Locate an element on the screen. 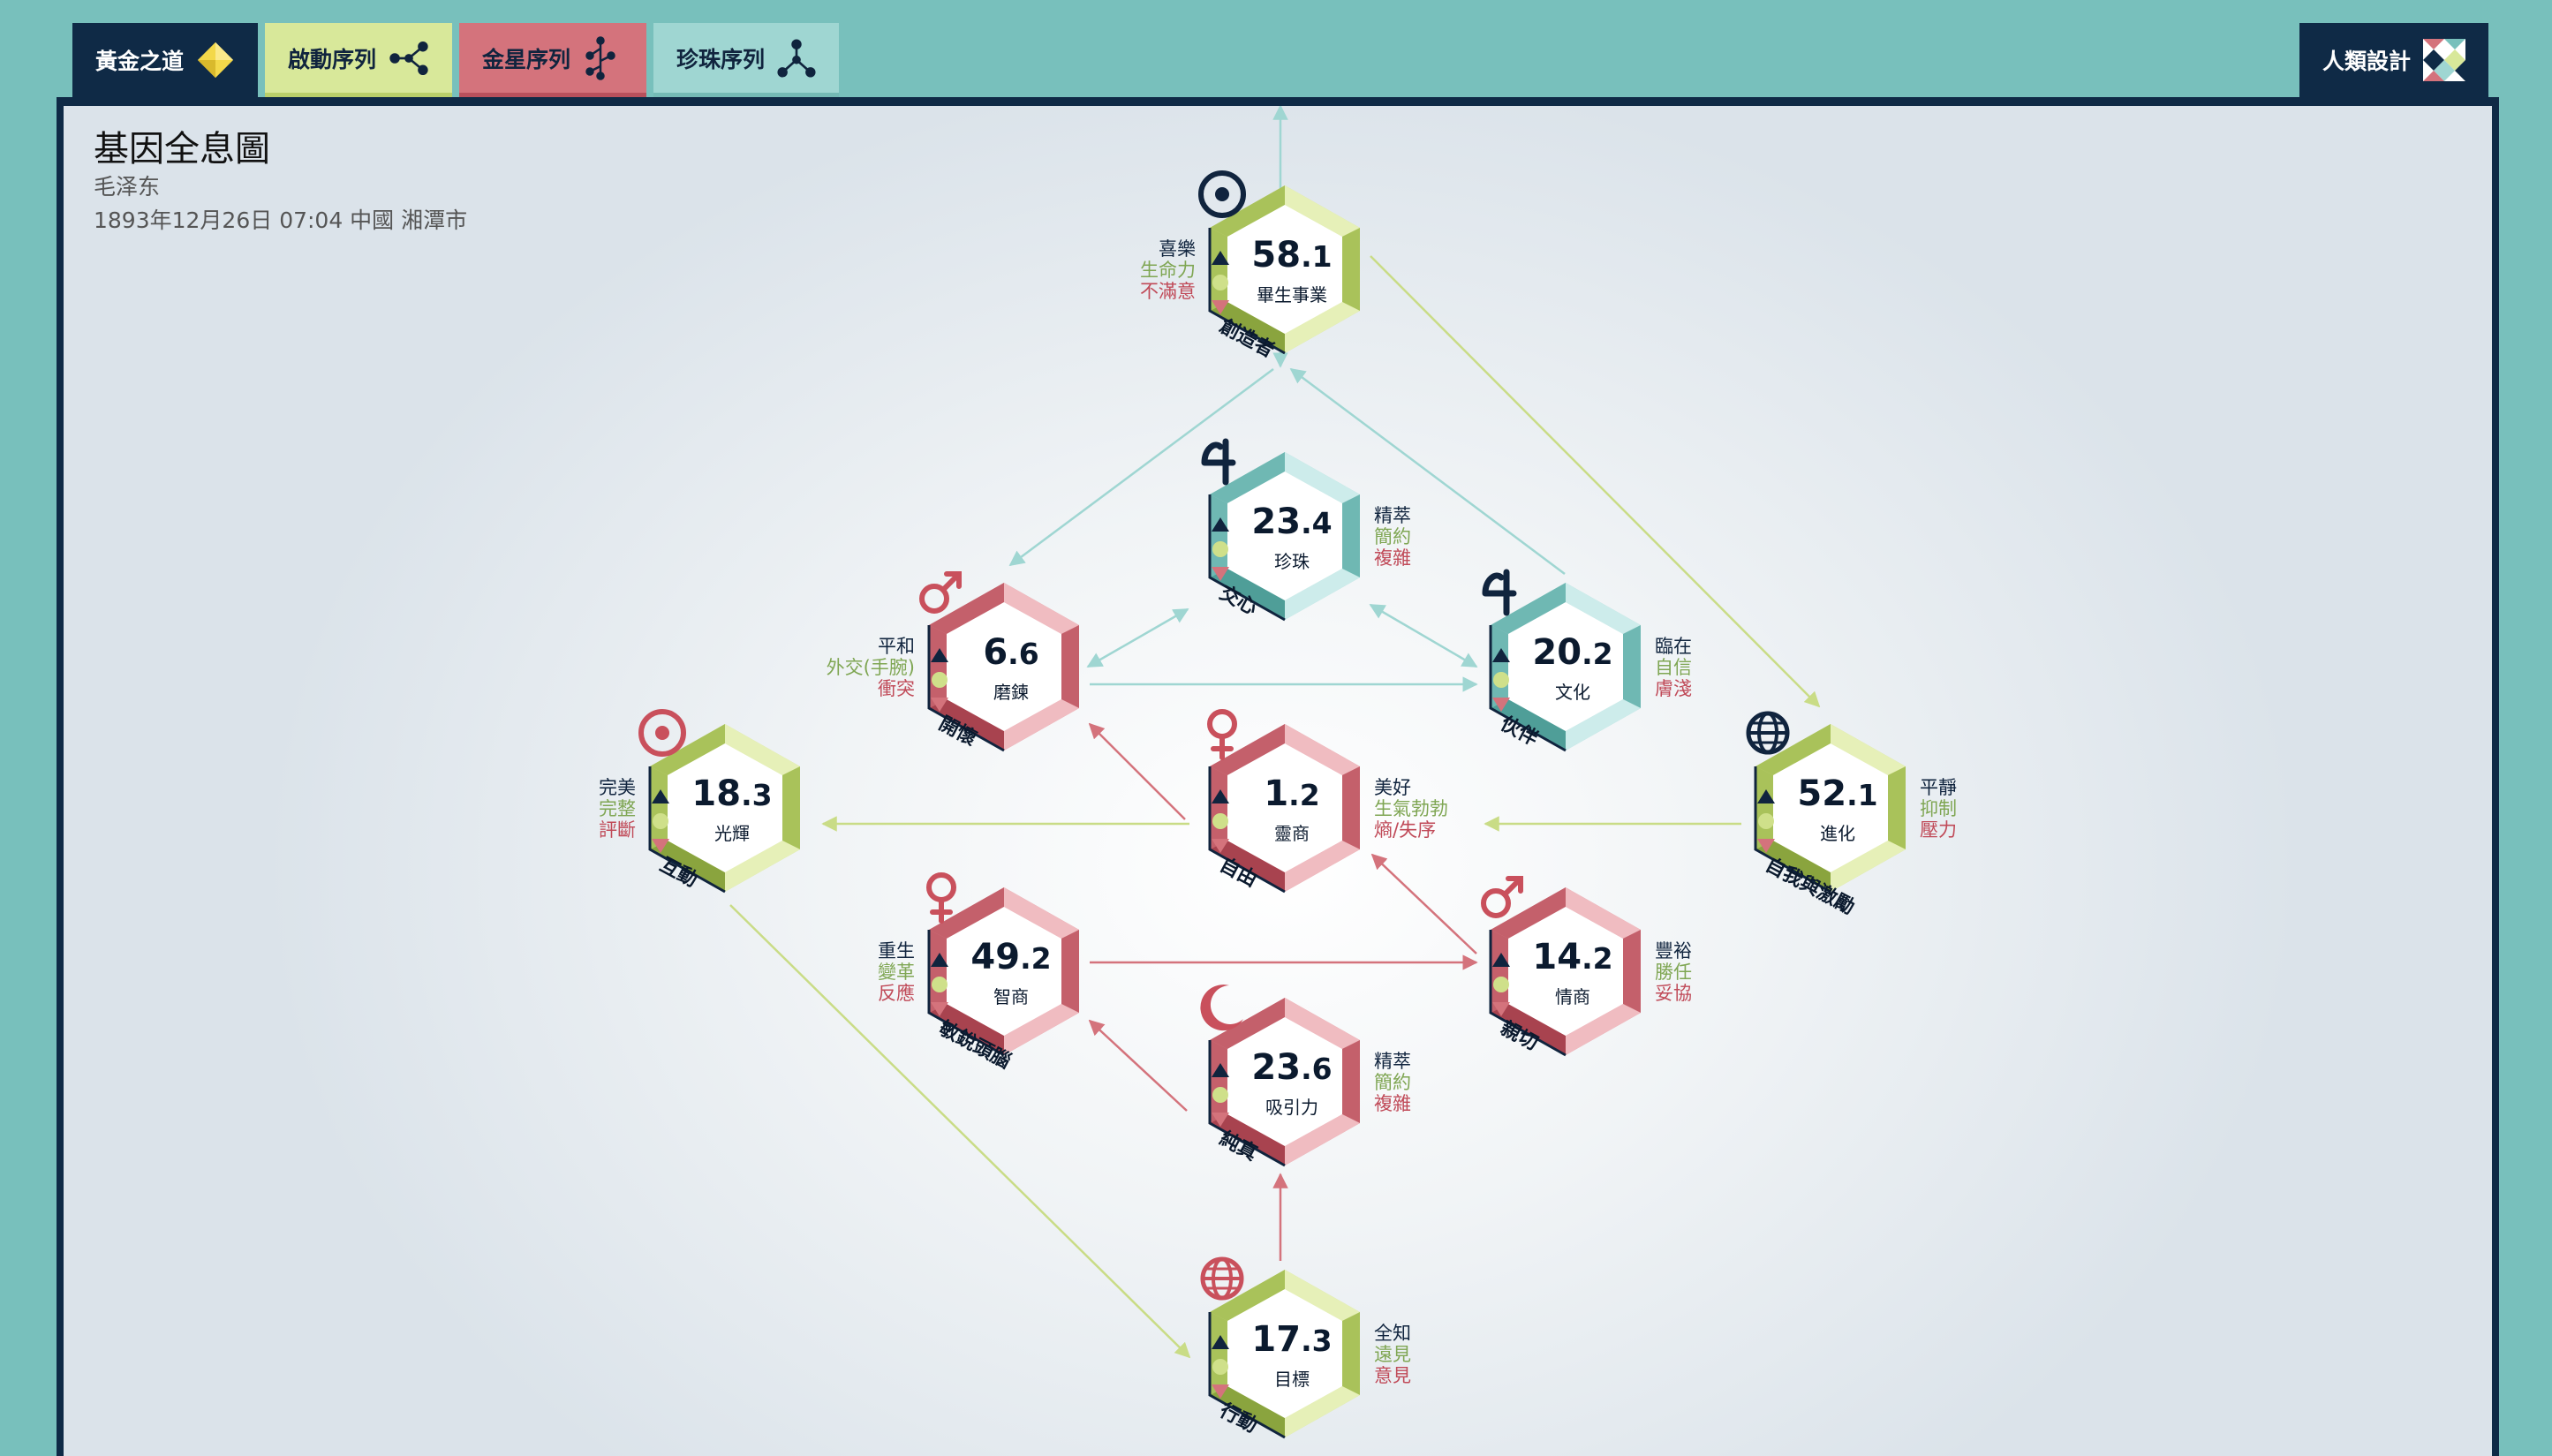 The image size is (2552, 1456). activation-network-icon is located at coordinates (408, 58).